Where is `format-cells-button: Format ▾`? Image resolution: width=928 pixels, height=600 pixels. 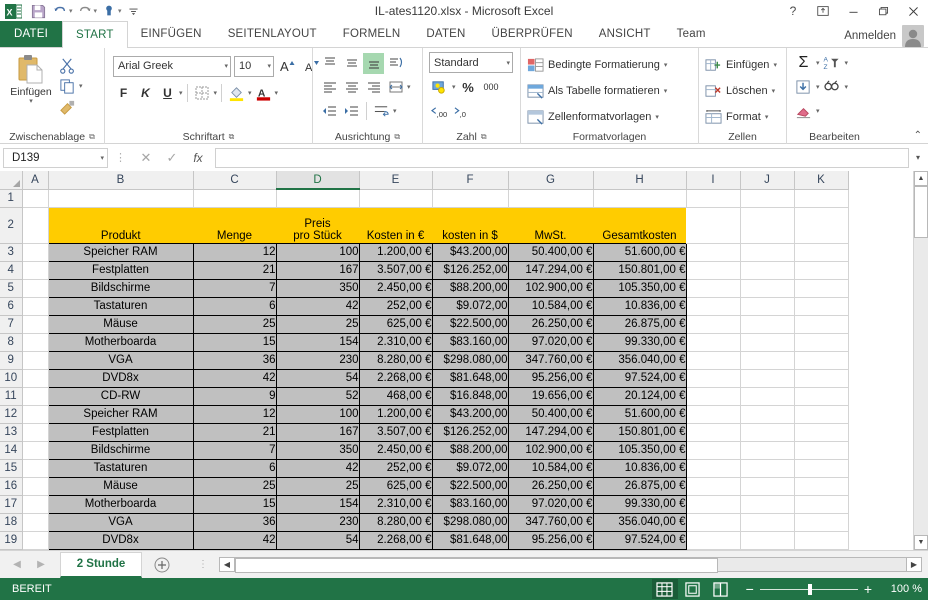 format-cells-button: Format ▾ is located at coordinates (736, 117).